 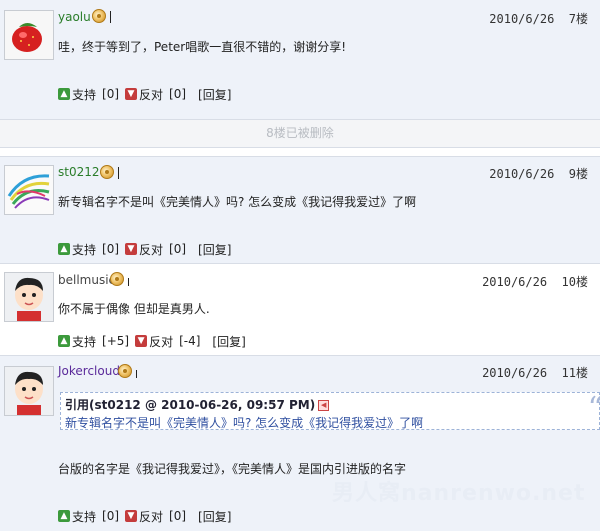 I want to click on oppose-count: [-4], so click(x=190, y=341).